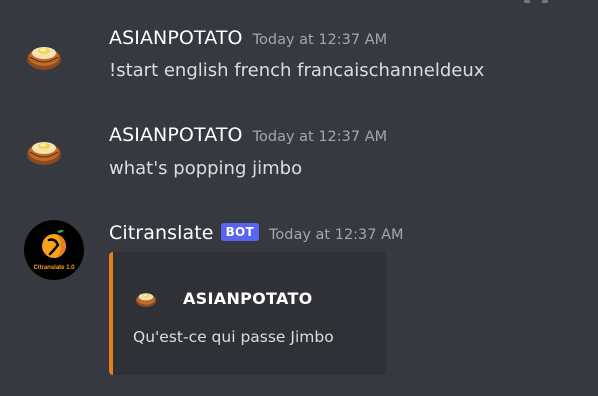 The image size is (598, 396). What do you see at coordinates (206, 168) in the screenshot?
I see `message-text: what's popping jimbo` at bounding box center [206, 168].